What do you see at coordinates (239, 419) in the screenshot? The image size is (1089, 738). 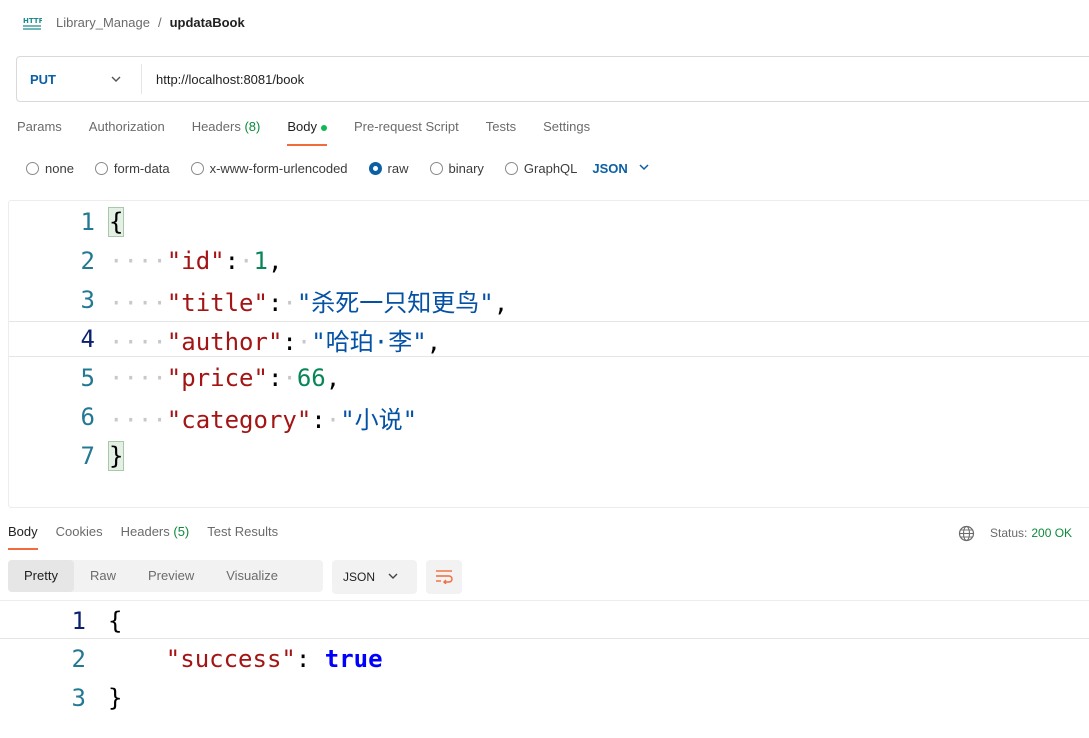 I see `json-key: "category"` at bounding box center [239, 419].